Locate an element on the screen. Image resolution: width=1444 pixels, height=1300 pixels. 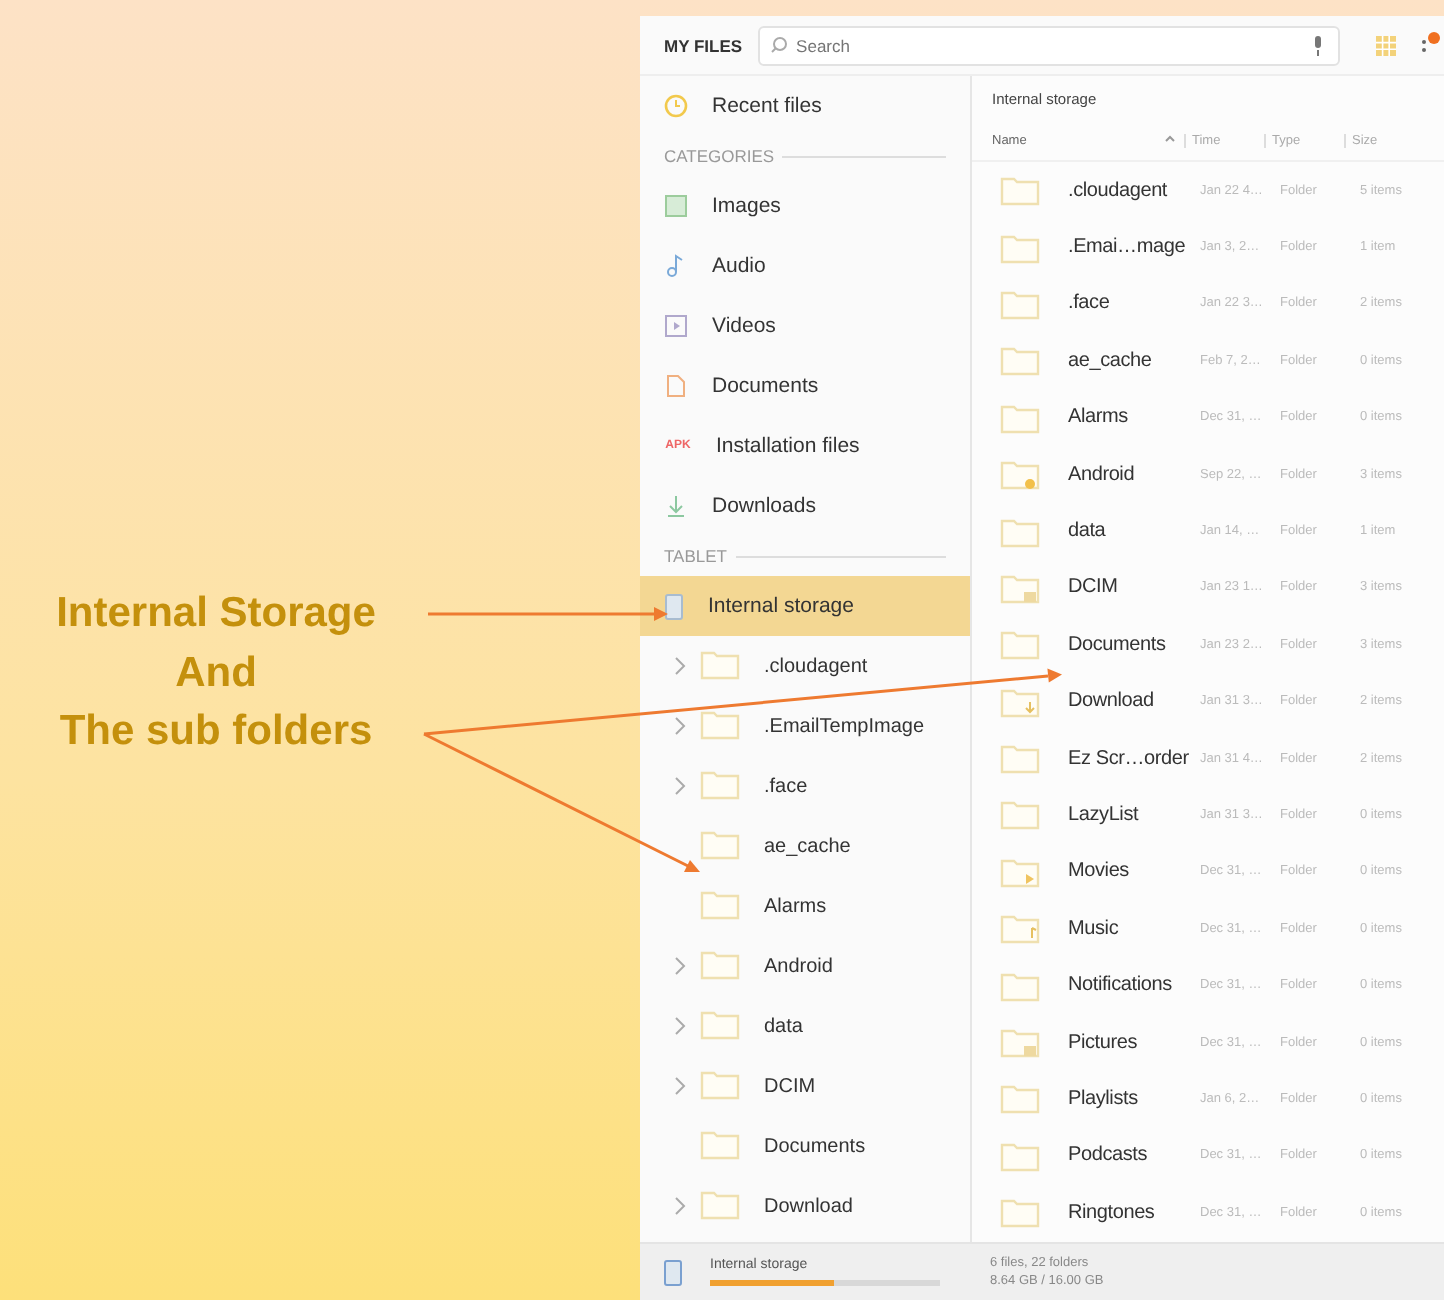
sidebar-item: Downloads is located at coordinates (805, 506).